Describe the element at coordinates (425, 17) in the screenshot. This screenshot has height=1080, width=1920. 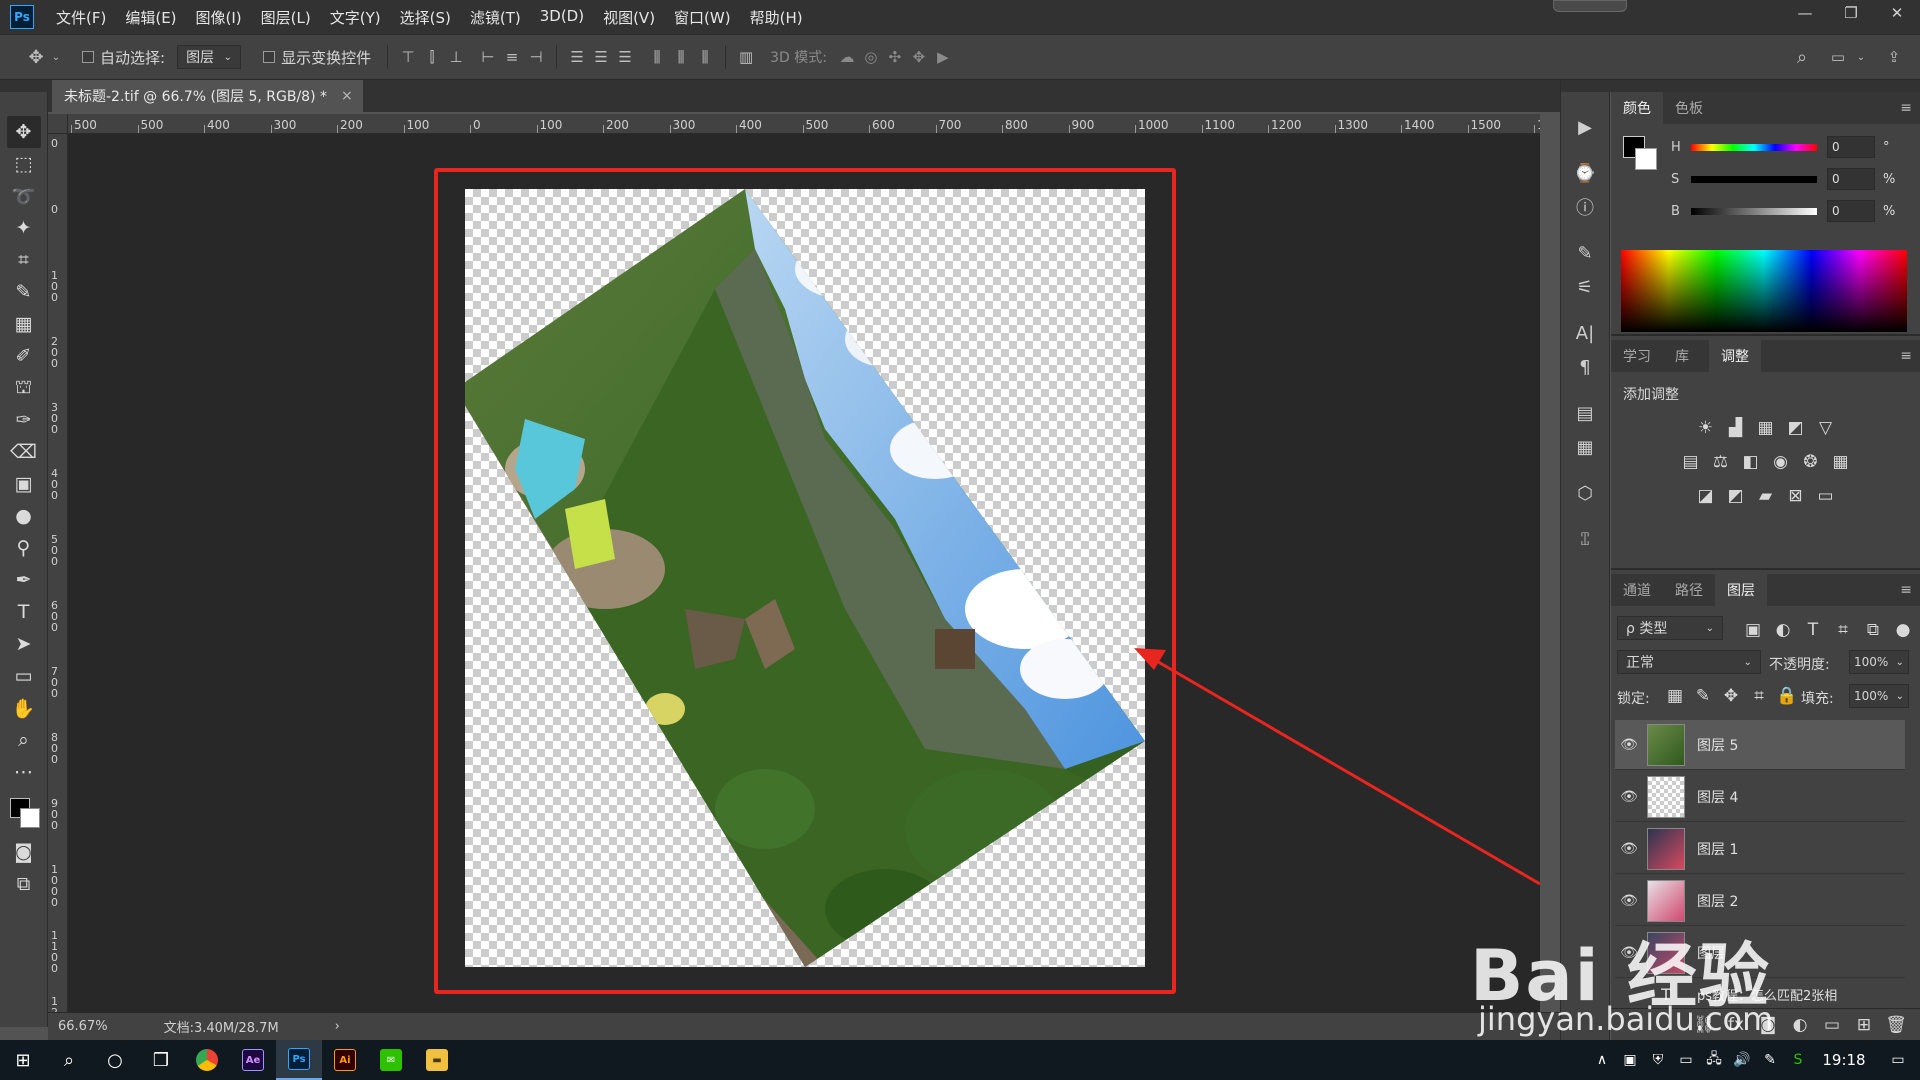
I see `menu-select: 选择(S)` at that location.